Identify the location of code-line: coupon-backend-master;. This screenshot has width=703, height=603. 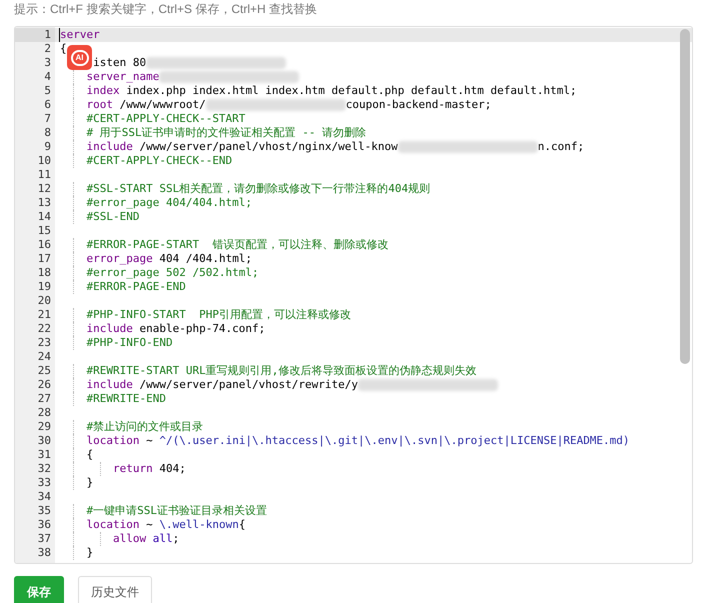
(419, 105).